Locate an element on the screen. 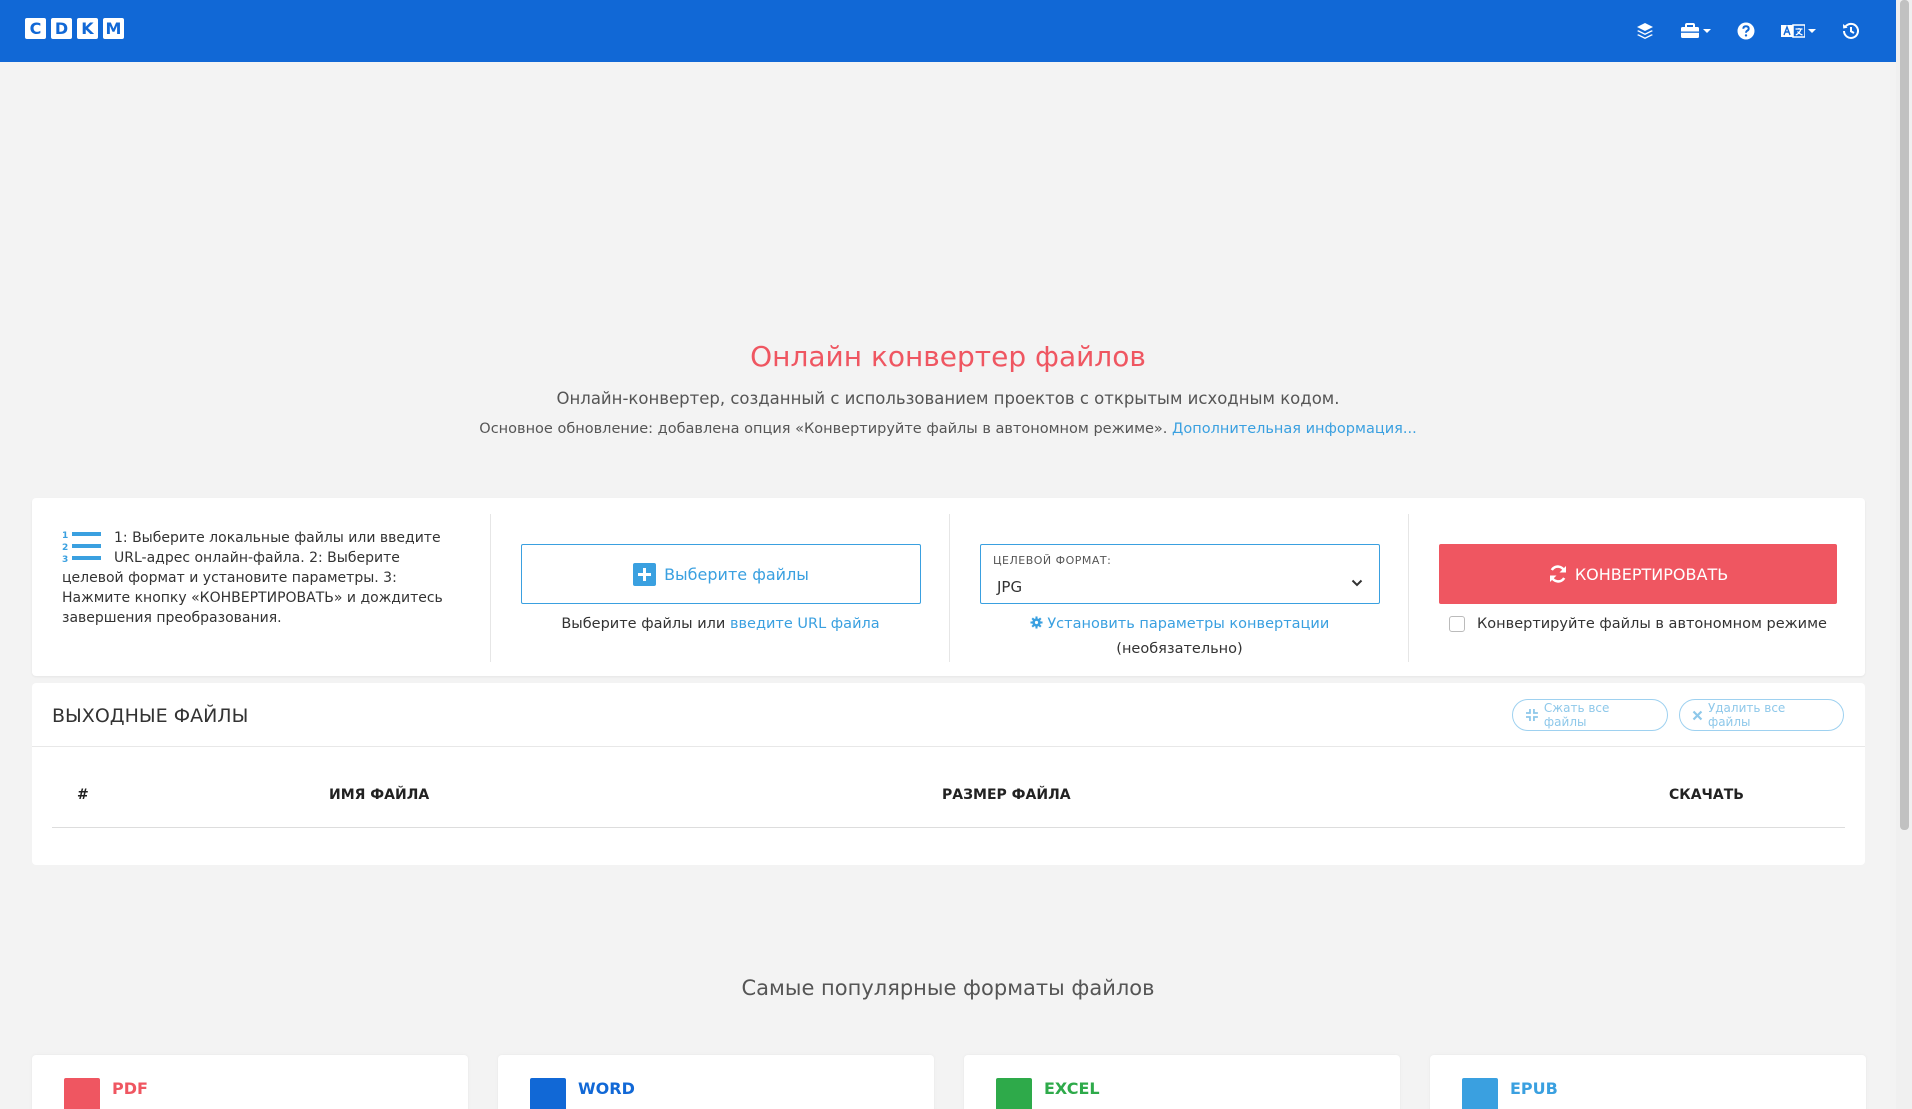 This screenshot has height=1109, width=1912. output-divider is located at coordinates (948, 746).